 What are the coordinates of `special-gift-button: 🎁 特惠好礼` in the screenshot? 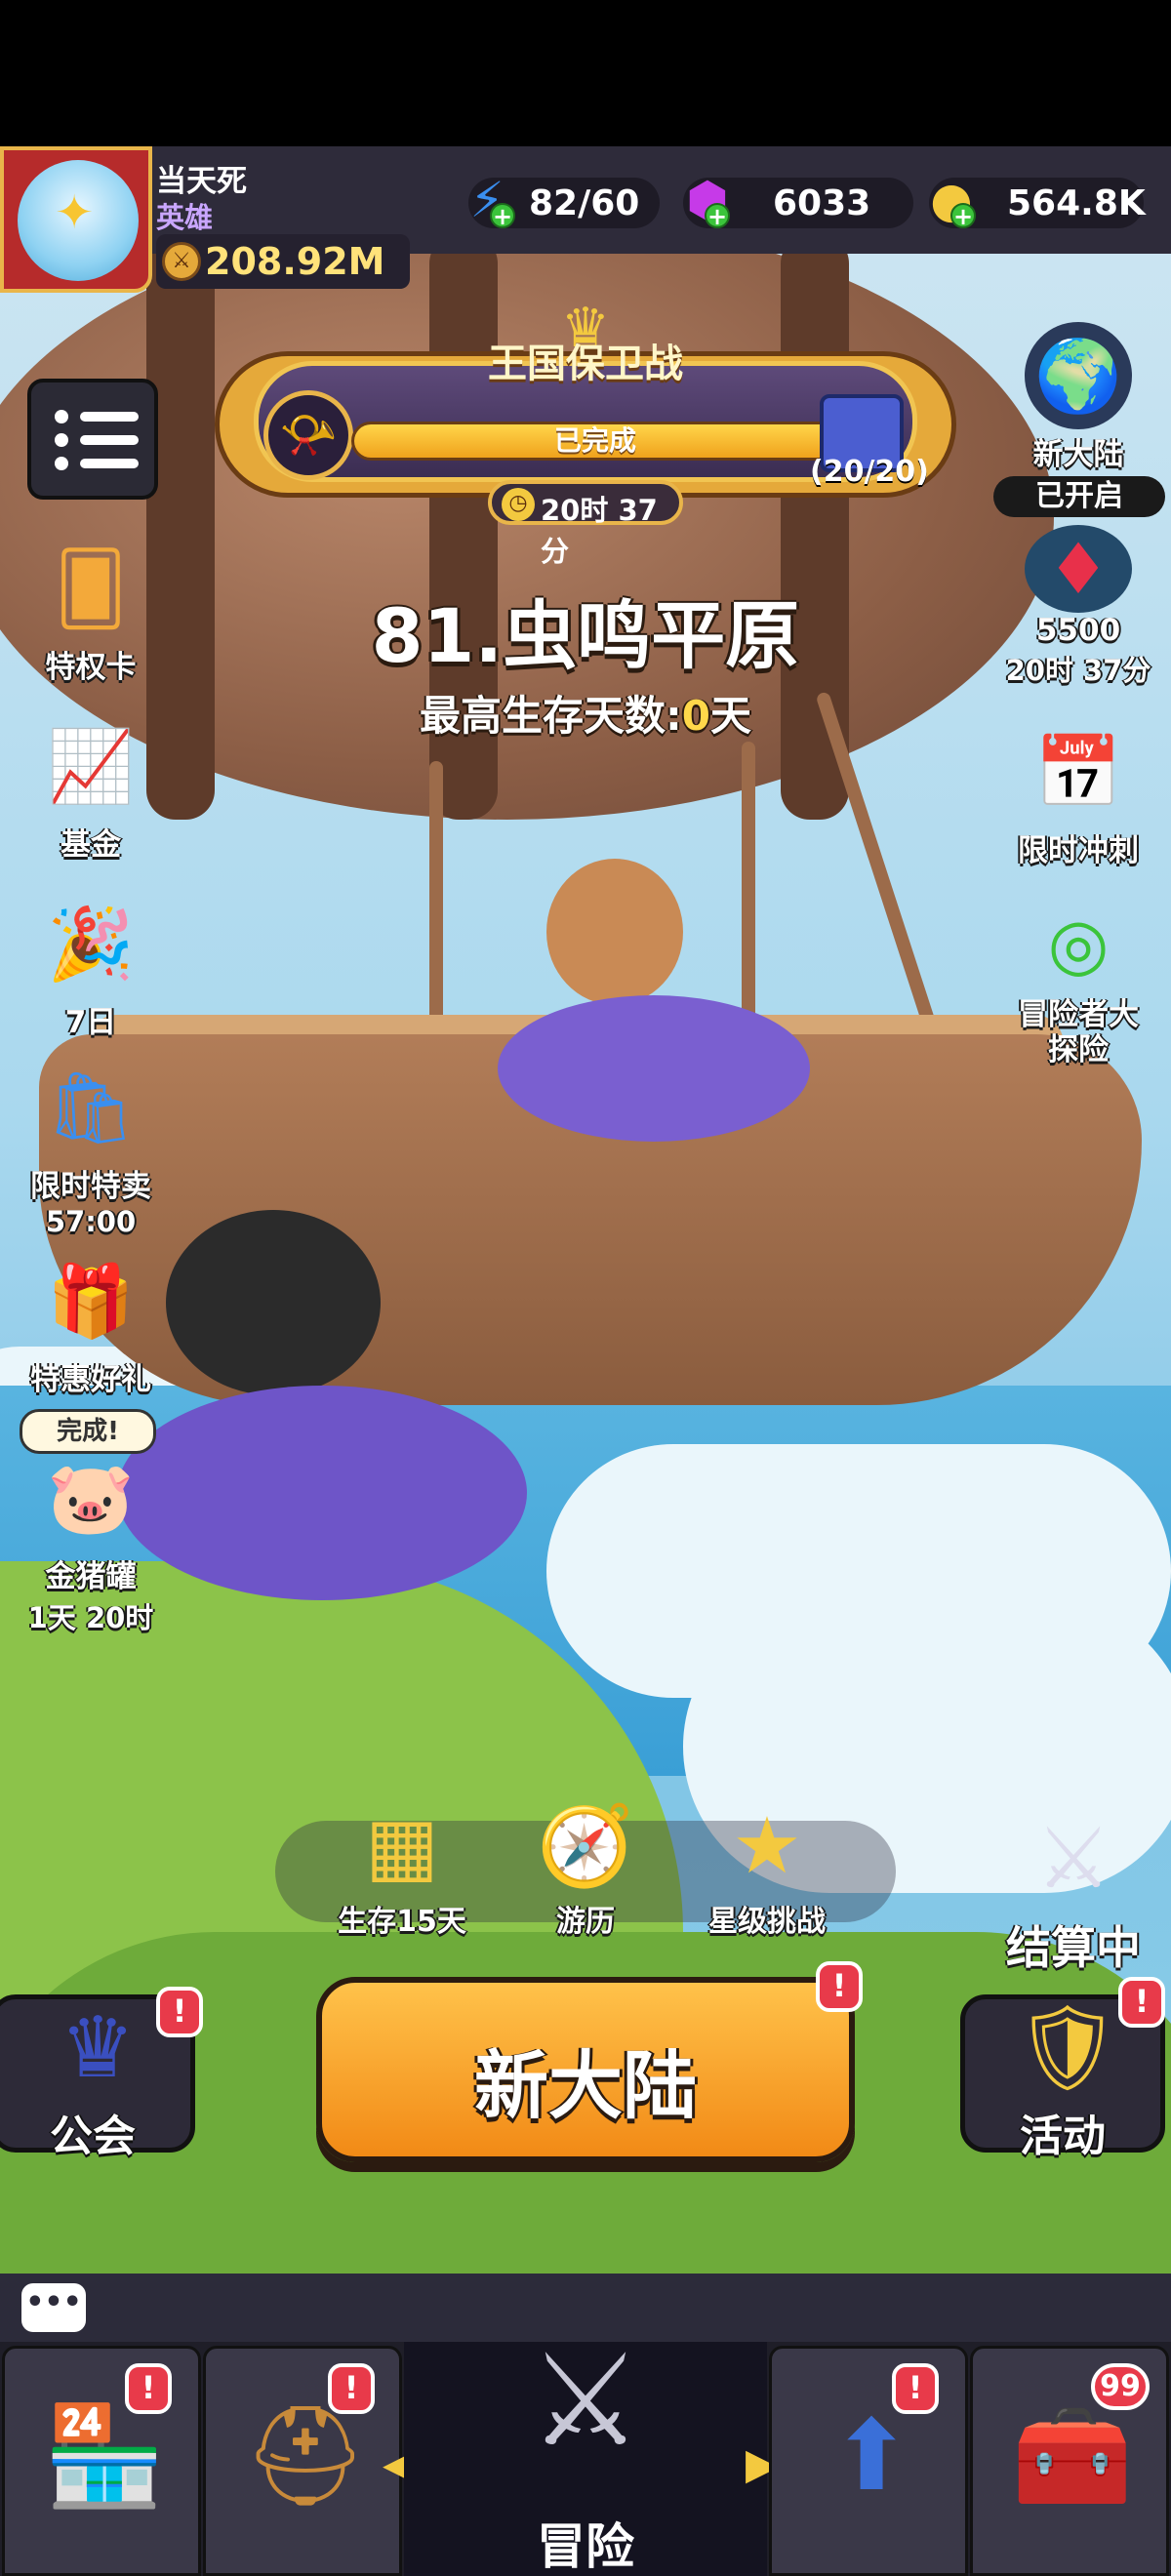 It's located at (91, 1322).